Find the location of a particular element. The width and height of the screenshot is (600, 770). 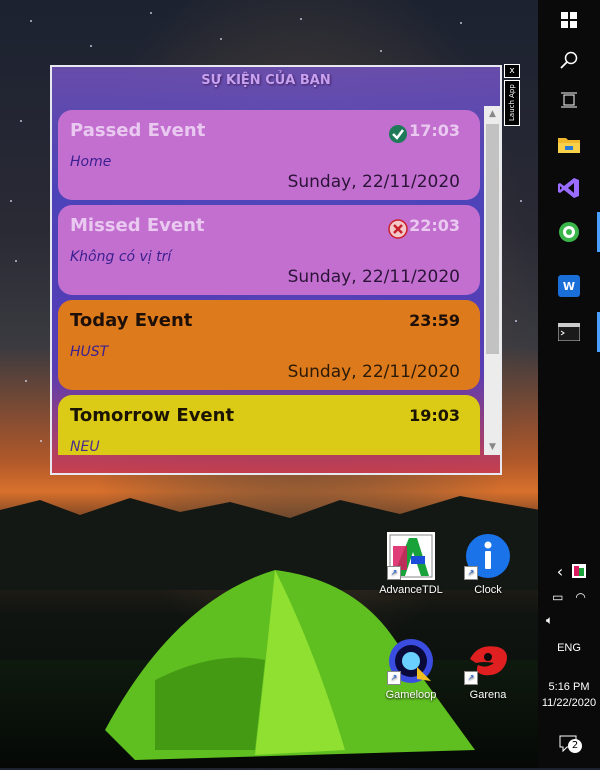

desktop-icon-clock: ↗ Clock is located at coordinates (488, 564).